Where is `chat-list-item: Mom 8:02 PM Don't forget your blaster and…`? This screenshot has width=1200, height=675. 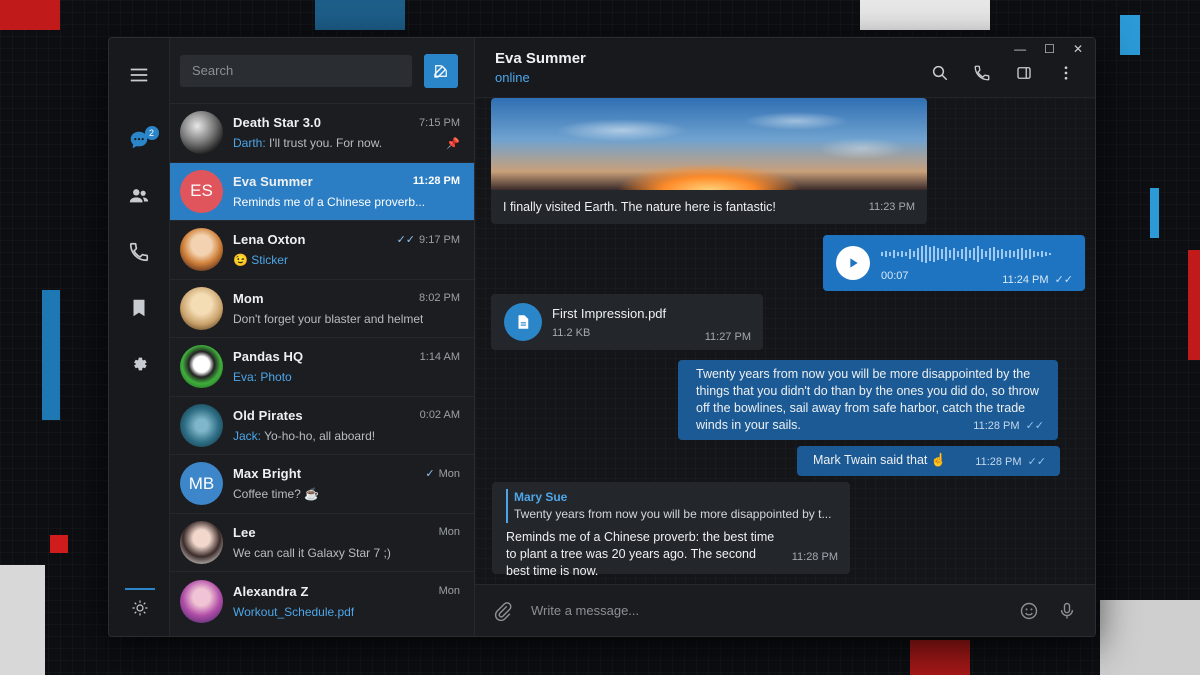 chat-list-item: Mom 8:02 PM Don't forget your blaster and… is located at coordinates (322, 309).